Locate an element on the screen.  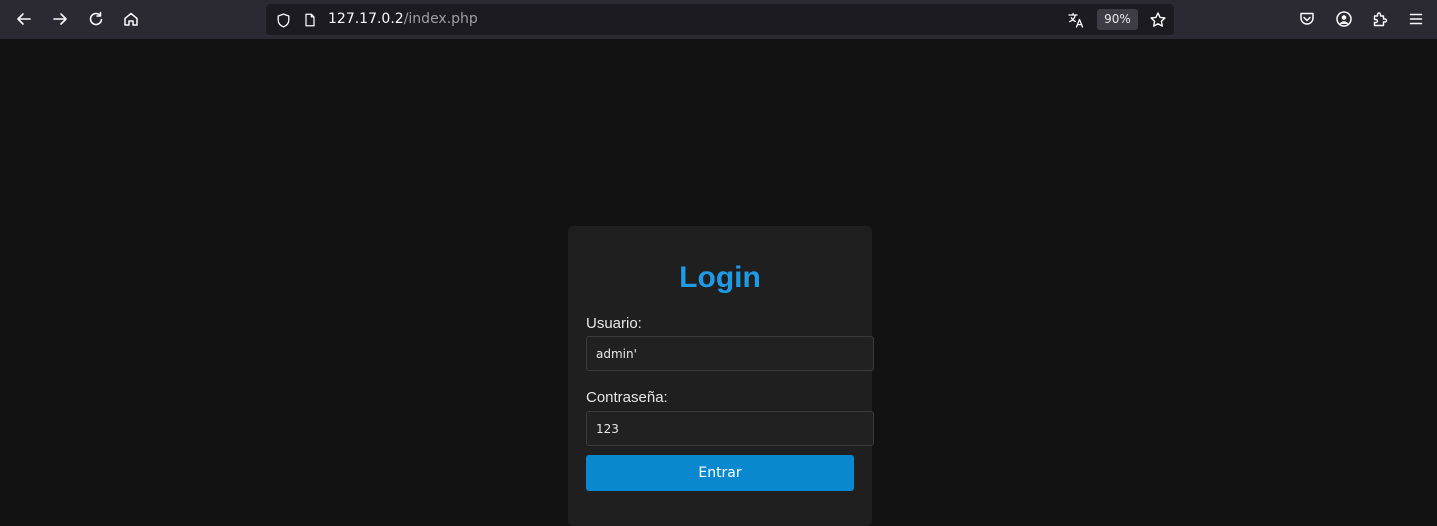
login-title: Login is located at coordinates (720, 277).